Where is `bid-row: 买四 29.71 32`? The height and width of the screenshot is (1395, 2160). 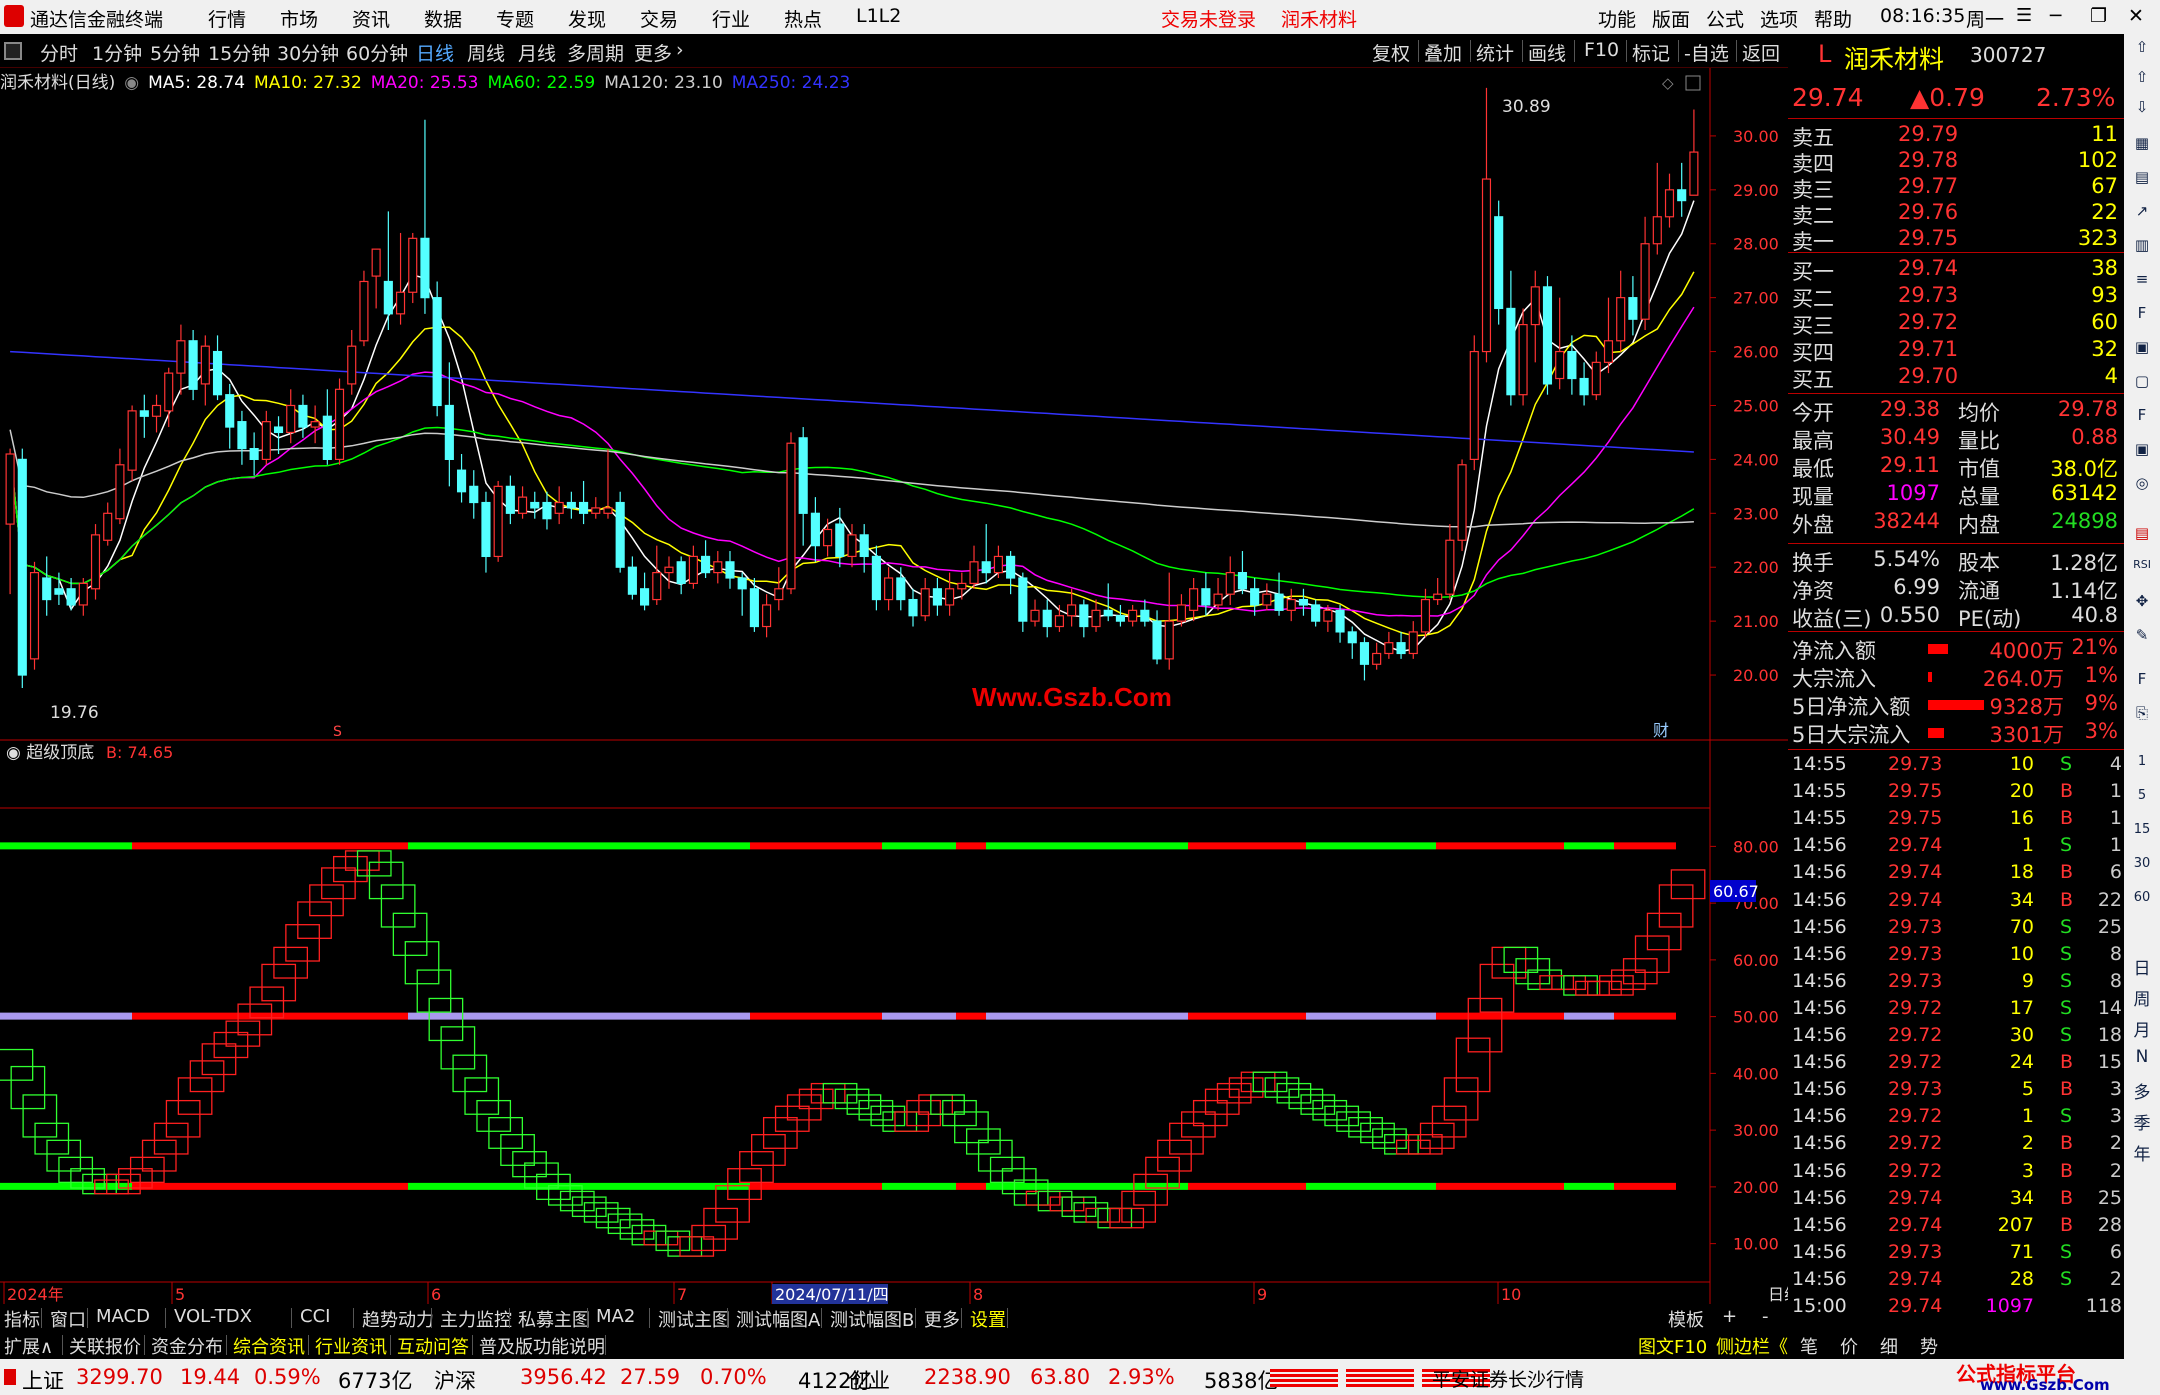 bid-row: 买四 29.71 32 is located at coordinates (1956, 351).